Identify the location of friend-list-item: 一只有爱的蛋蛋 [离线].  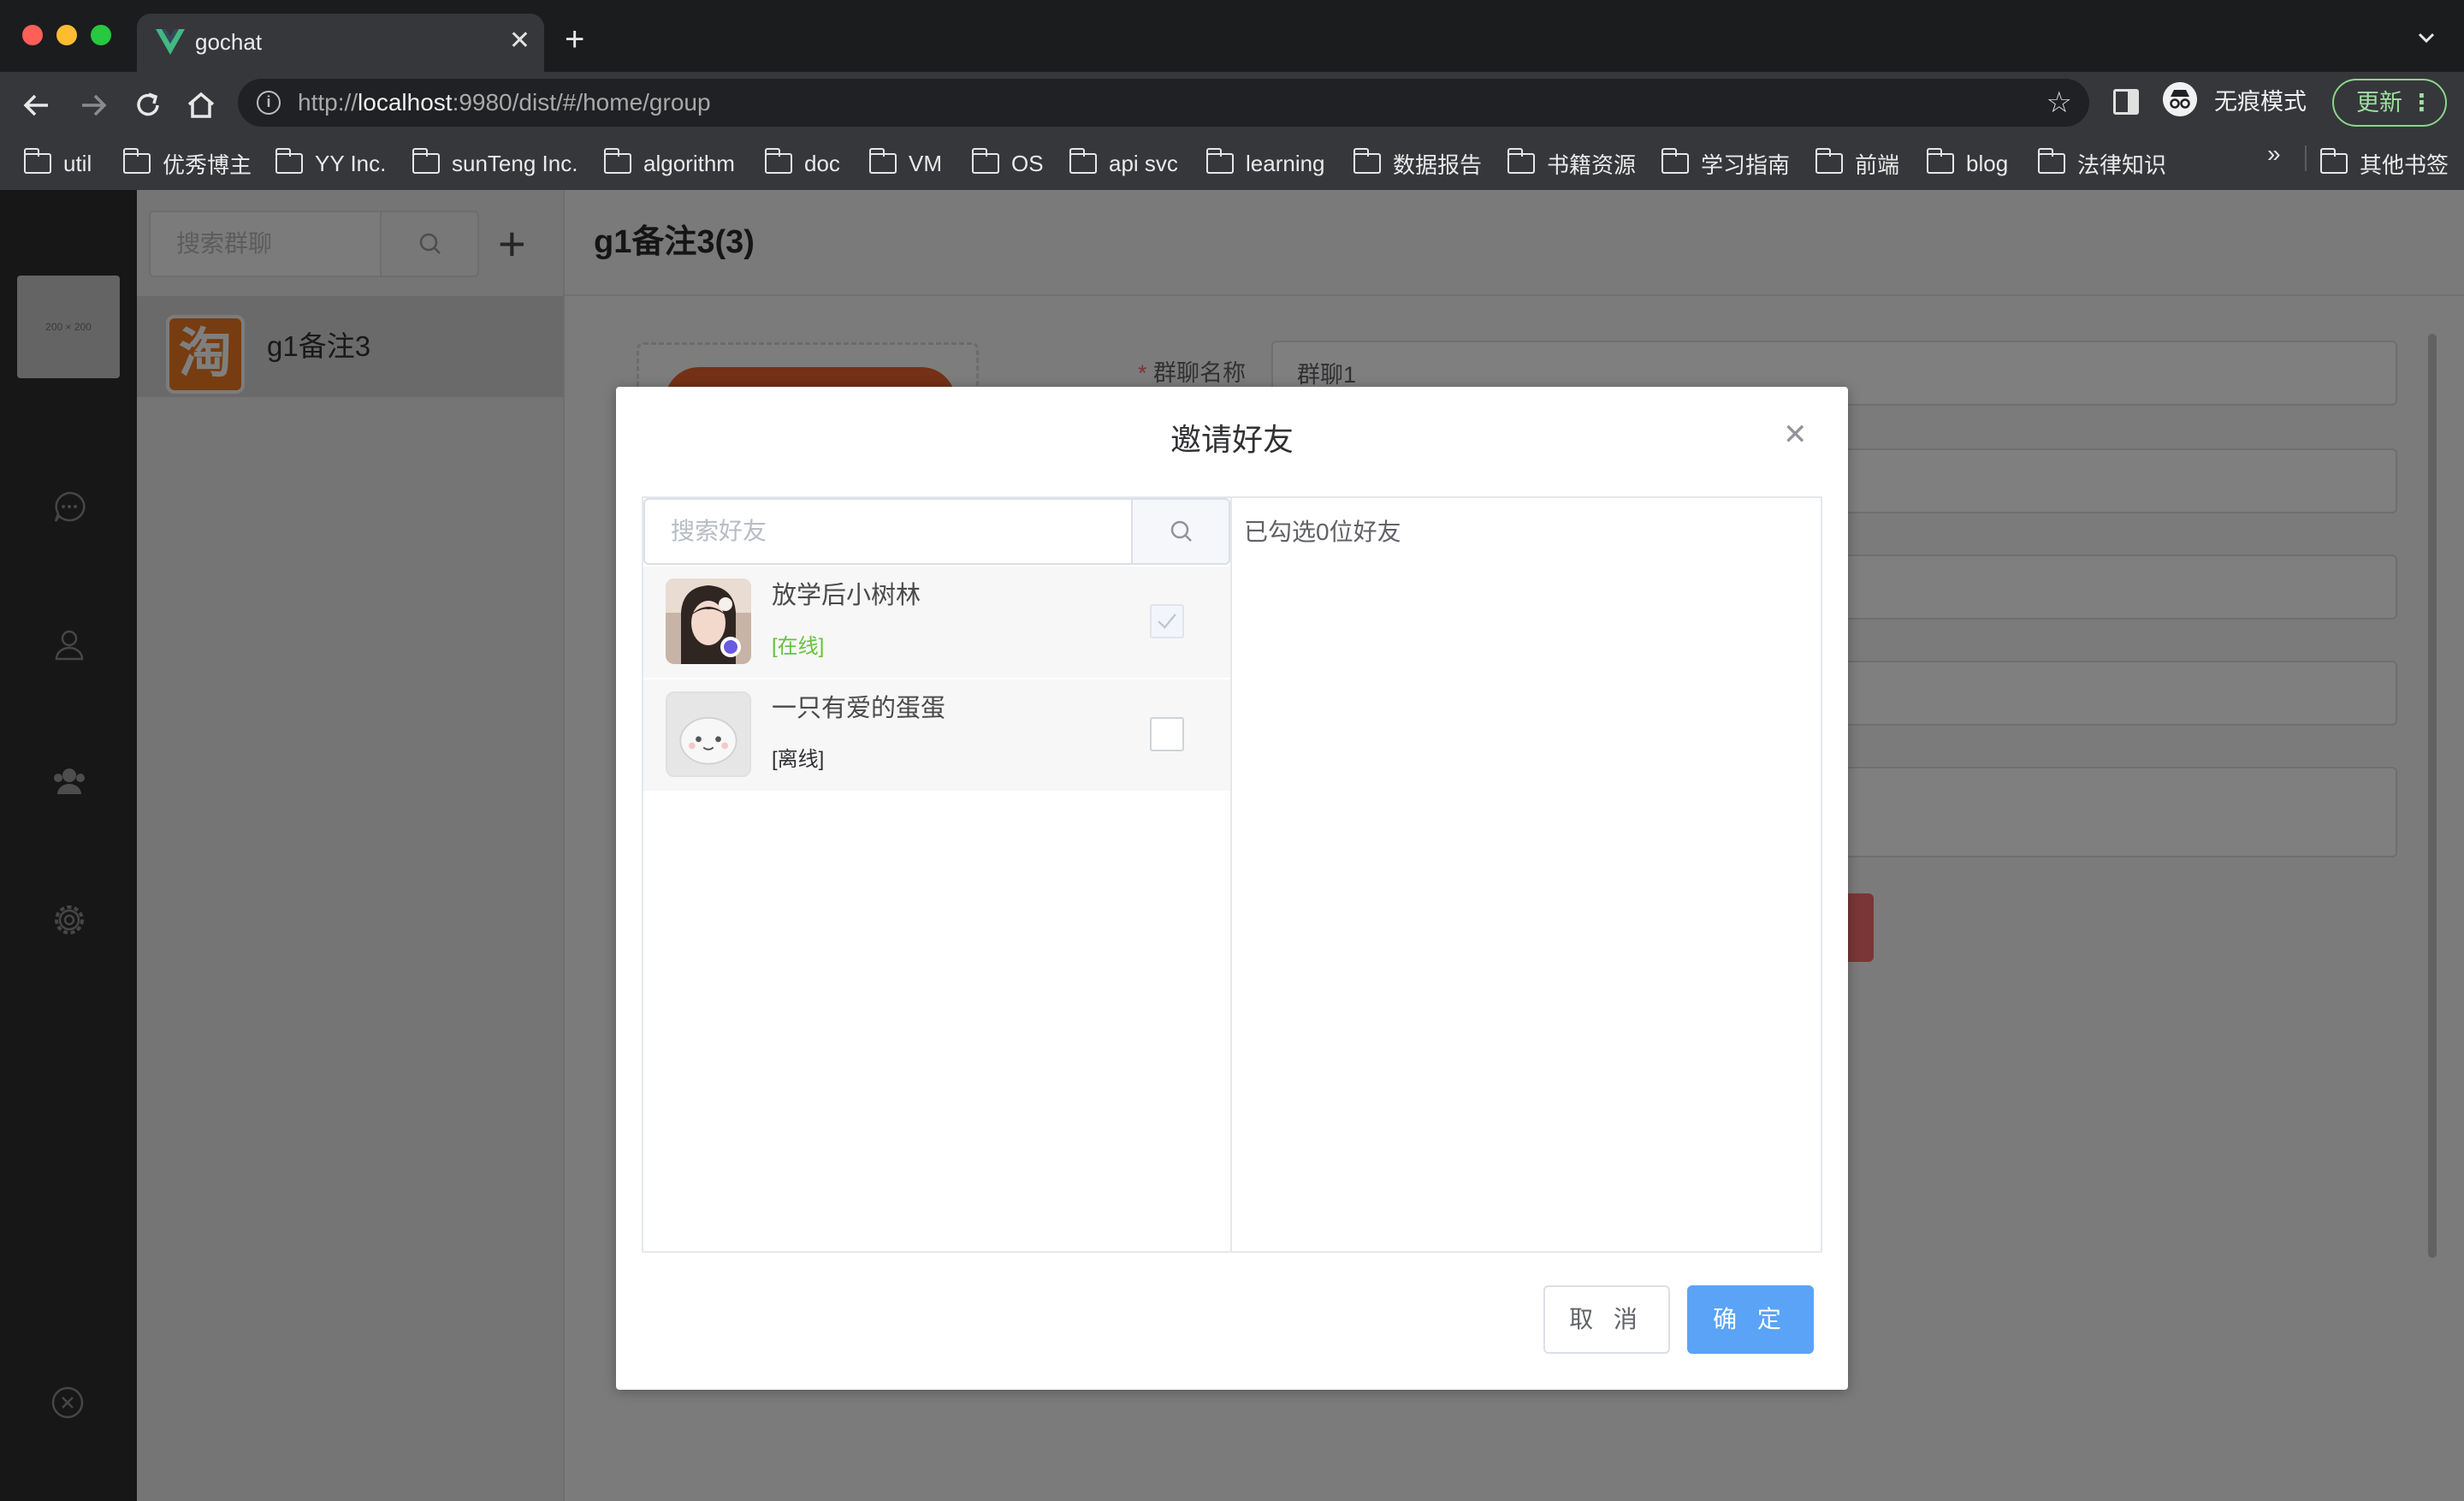
(936, 736).